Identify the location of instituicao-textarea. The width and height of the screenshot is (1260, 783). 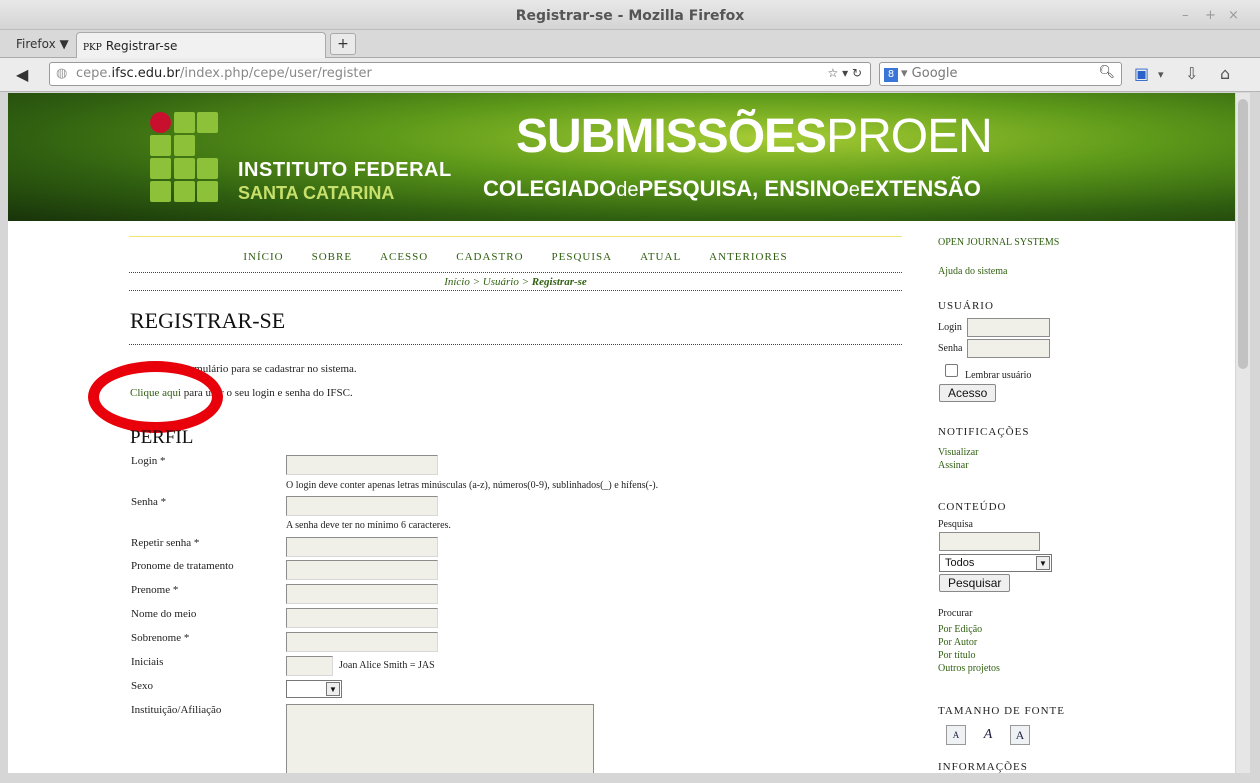
(440, 738).